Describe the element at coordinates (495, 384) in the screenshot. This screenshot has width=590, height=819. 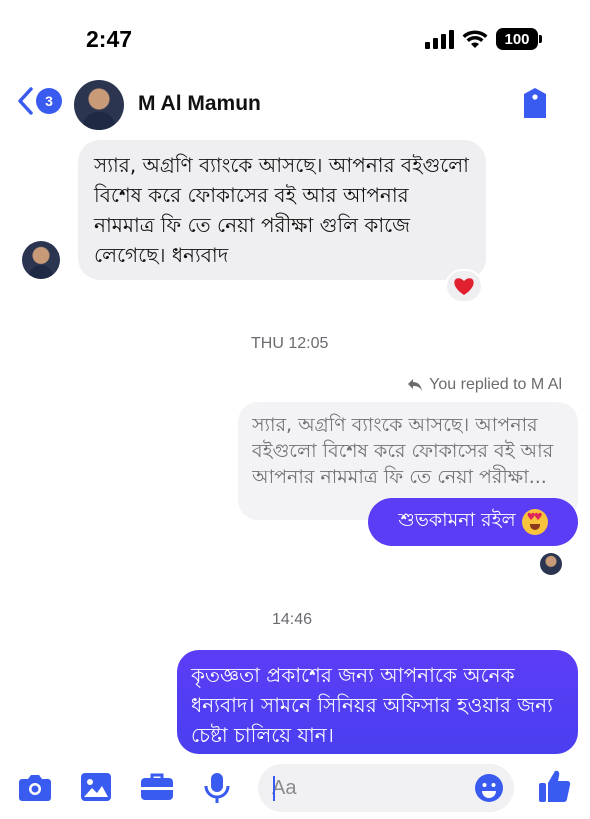
I see `replied-label: You replied to M Al` at that location.